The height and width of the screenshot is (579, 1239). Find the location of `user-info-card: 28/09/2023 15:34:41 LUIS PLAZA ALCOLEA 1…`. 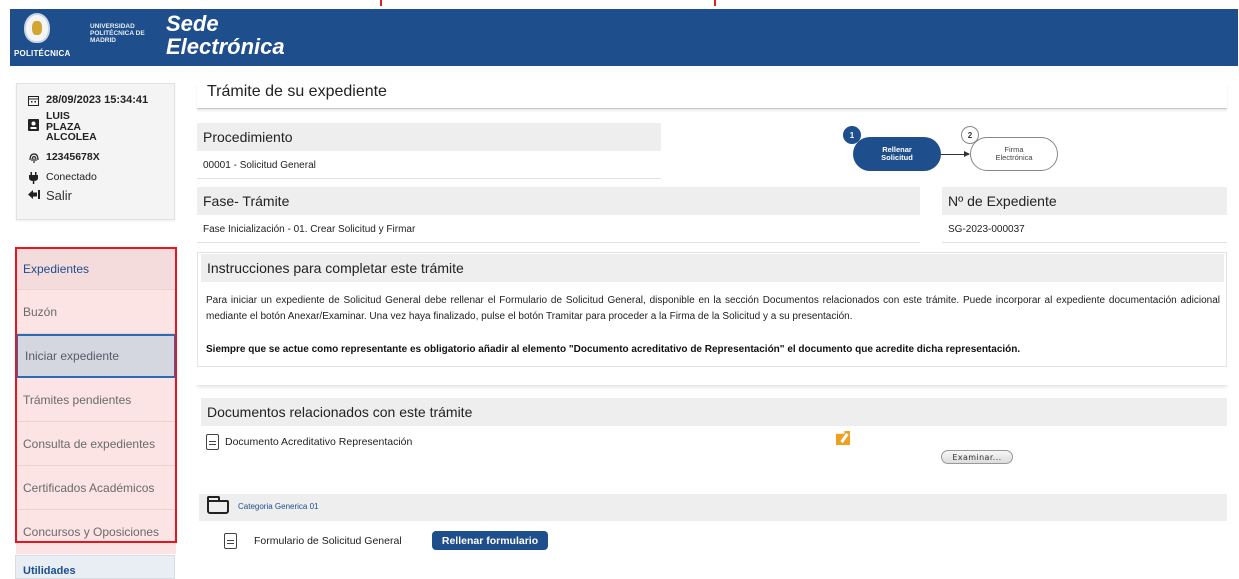

user-info-card: 28/09/2023 15:34:41 LUIS PLAZA ALCOLEA 1… is located at coordinates (95, 151).